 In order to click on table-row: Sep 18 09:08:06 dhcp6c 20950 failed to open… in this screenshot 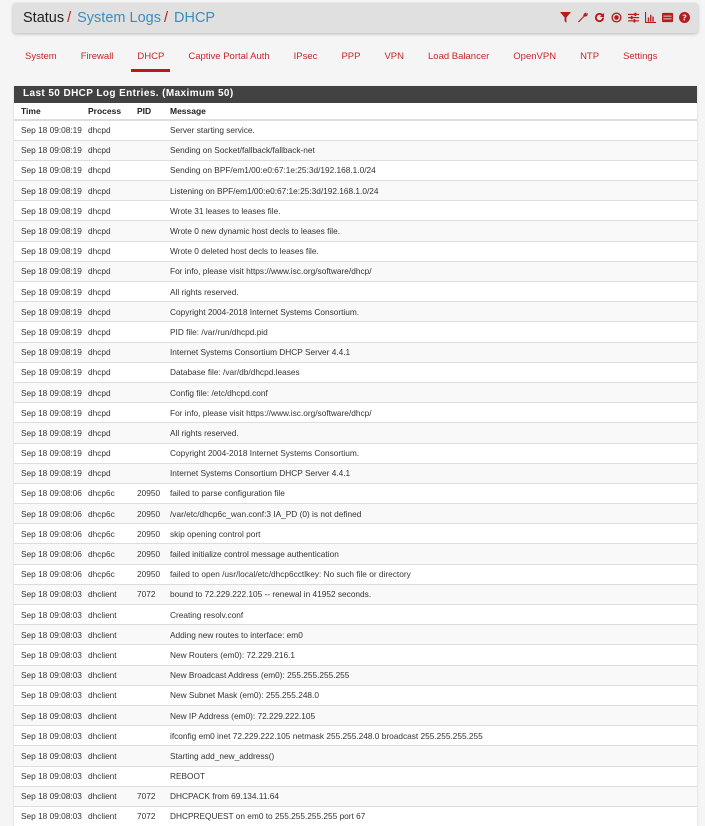, I will do `click(355, 574)`.